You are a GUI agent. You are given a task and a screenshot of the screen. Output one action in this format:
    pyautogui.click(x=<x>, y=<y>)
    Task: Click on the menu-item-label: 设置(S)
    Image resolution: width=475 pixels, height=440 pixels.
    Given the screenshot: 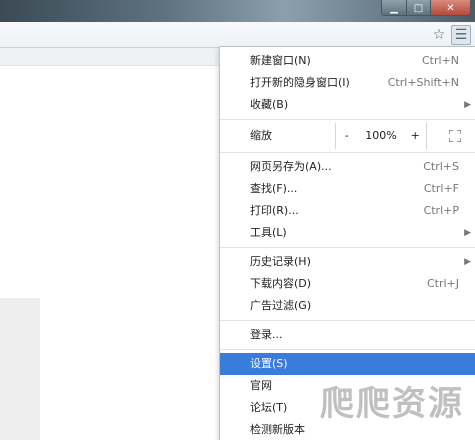 What is the action you would take?
    pyautogui.click(x=269, y=363)
    